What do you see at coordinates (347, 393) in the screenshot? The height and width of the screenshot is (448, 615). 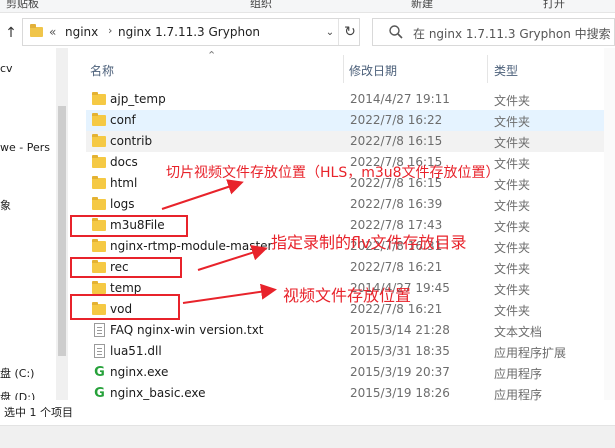 I see `file-row: Gnginx_basic.exe 2015/3/19 18:26 应用程序` at bounding box center [347, 393].